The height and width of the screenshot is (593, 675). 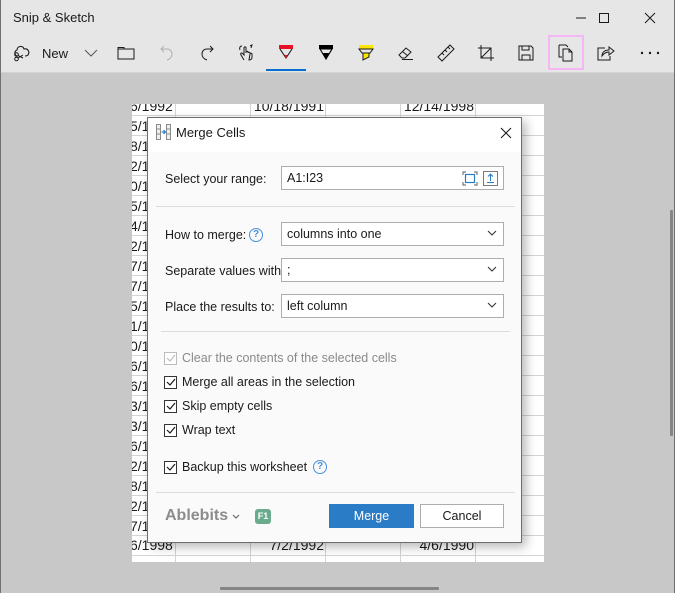 I want to click on crop-button, so click(x=486, y=53).